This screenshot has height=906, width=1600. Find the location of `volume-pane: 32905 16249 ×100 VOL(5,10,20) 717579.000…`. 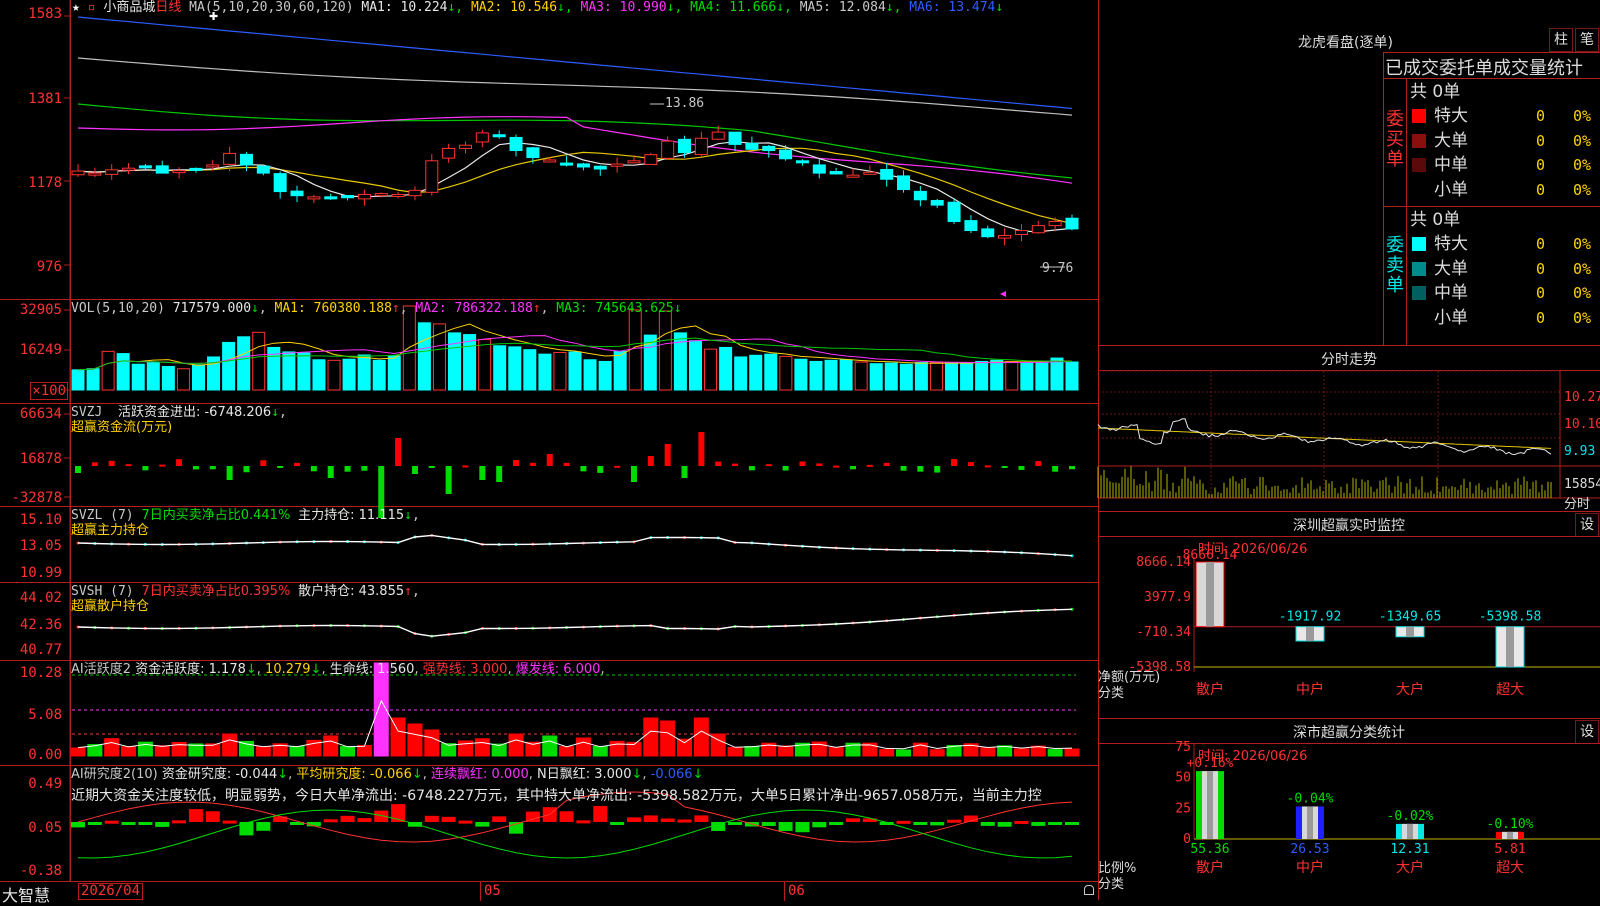

volume-pane: 32905 16249 ×100 VOL(5,10,20) 717579.000… is located at coordinates (549, 352).